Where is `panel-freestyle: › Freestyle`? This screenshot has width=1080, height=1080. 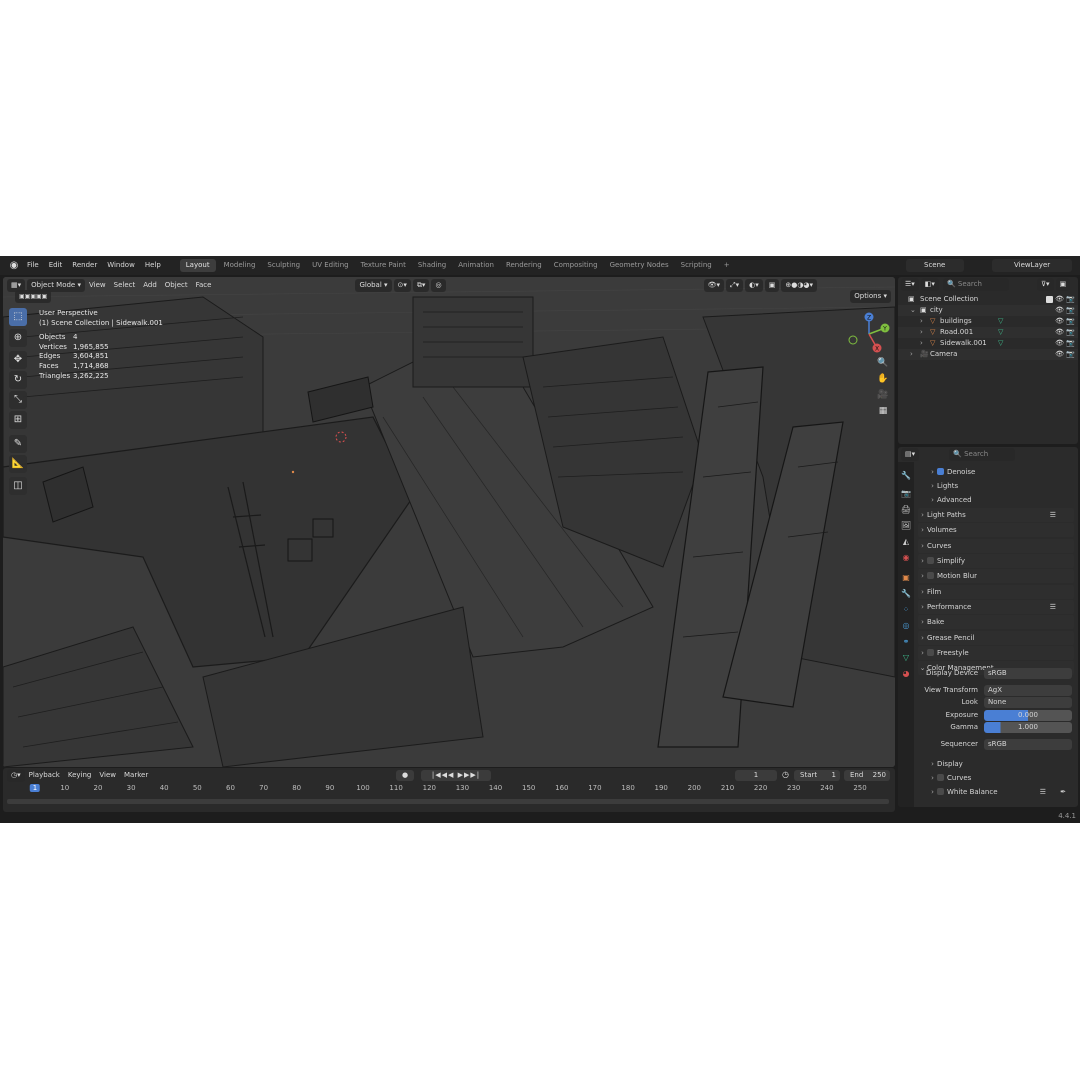 panel-freestyle: › Freestyle is located at coordinates (996, 653).